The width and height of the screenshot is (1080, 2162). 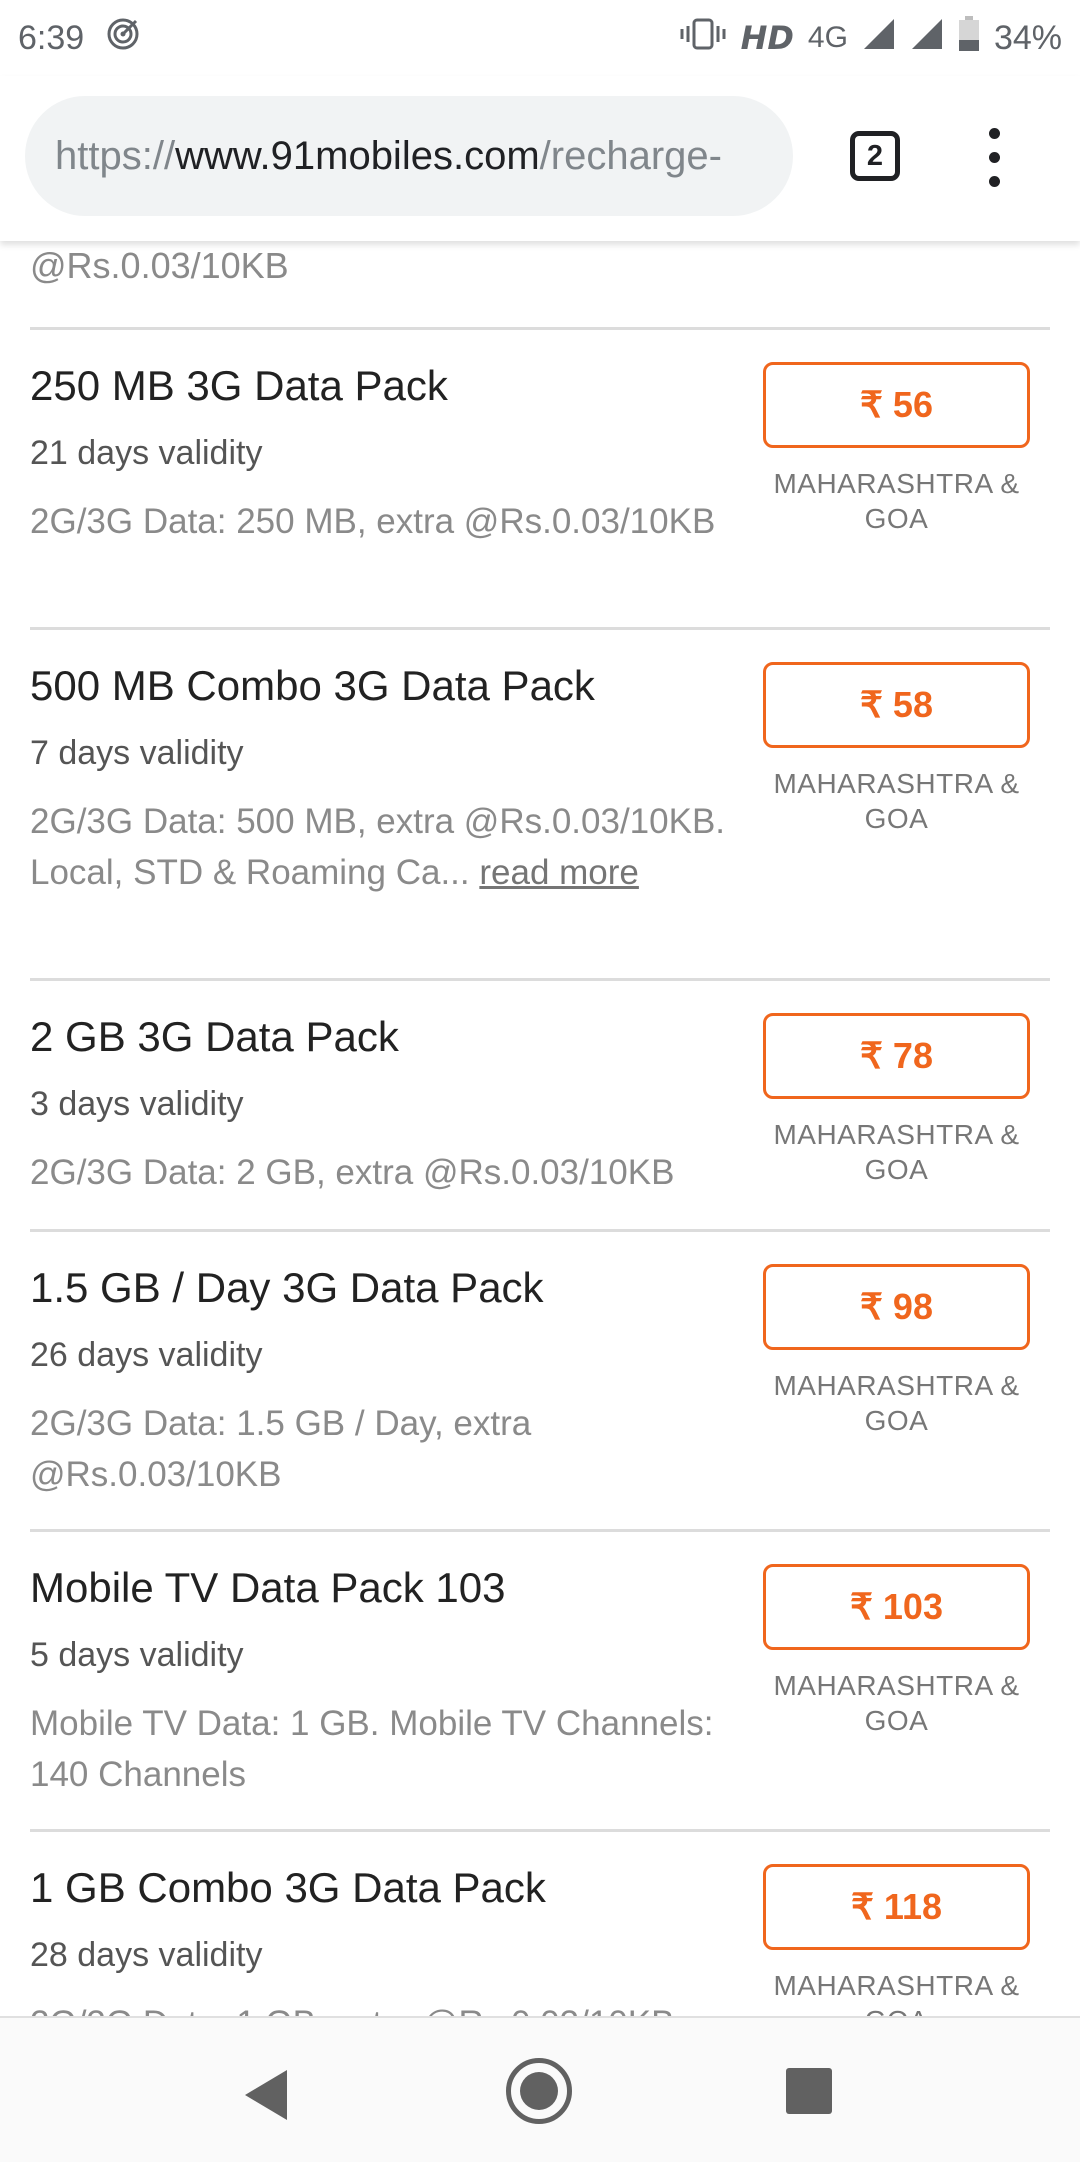 What do you see at coordinates (896, 1307) in the screenshot?
I see `price-button: ₹ 98` at bounding box center [896, 1307].